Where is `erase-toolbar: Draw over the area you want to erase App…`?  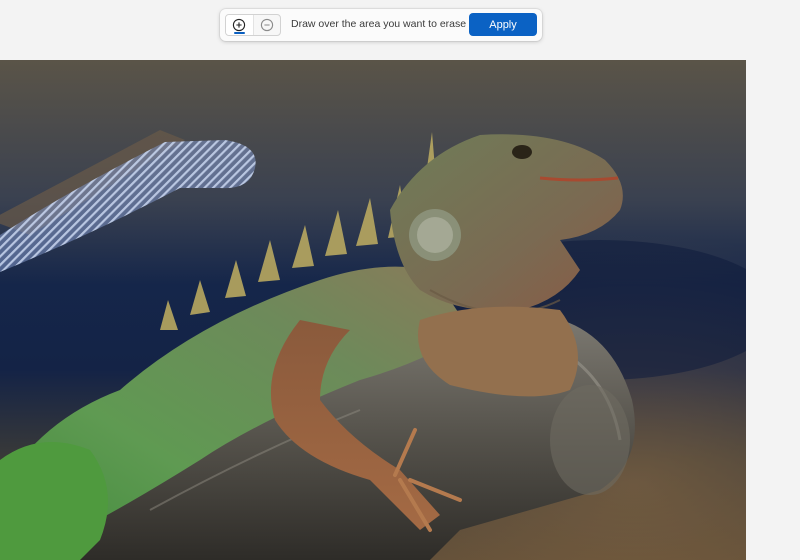
erase-toolbar: Draw over the area you want to erase App… is located at coordinates (381, 25).